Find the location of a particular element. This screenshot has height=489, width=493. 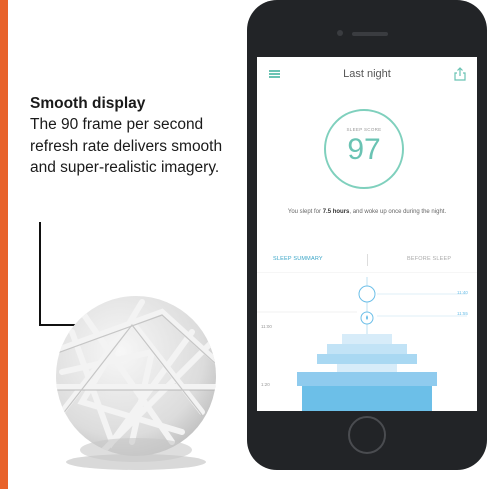

summary-tabs: SLEEP SUMMARY BEFORE SLEEP is located at coordinates (367, 261).